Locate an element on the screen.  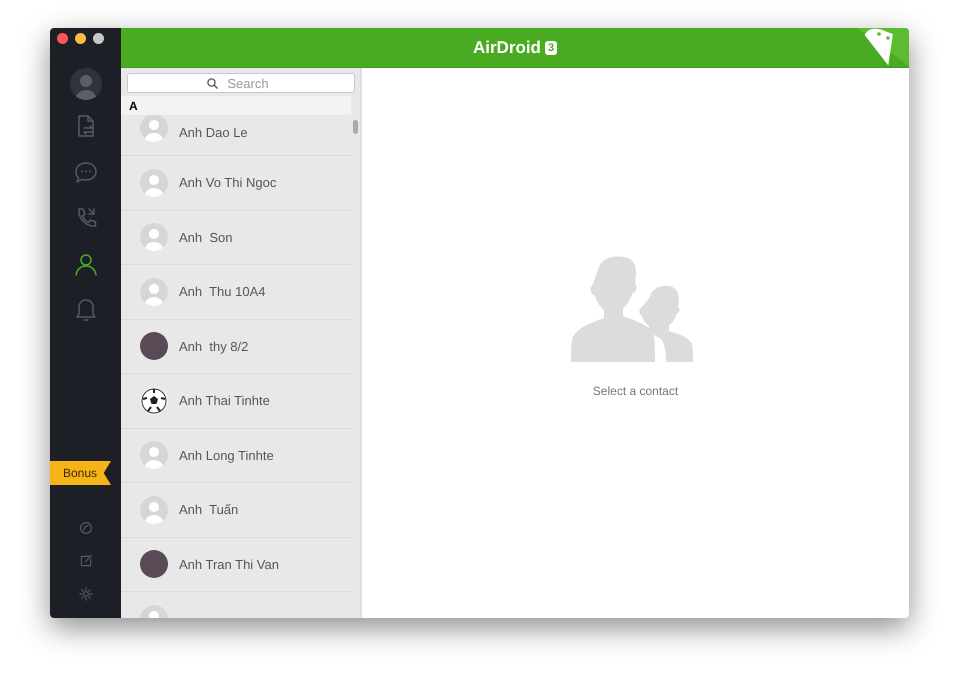
zoom-button is located at coordinates (98, 38).